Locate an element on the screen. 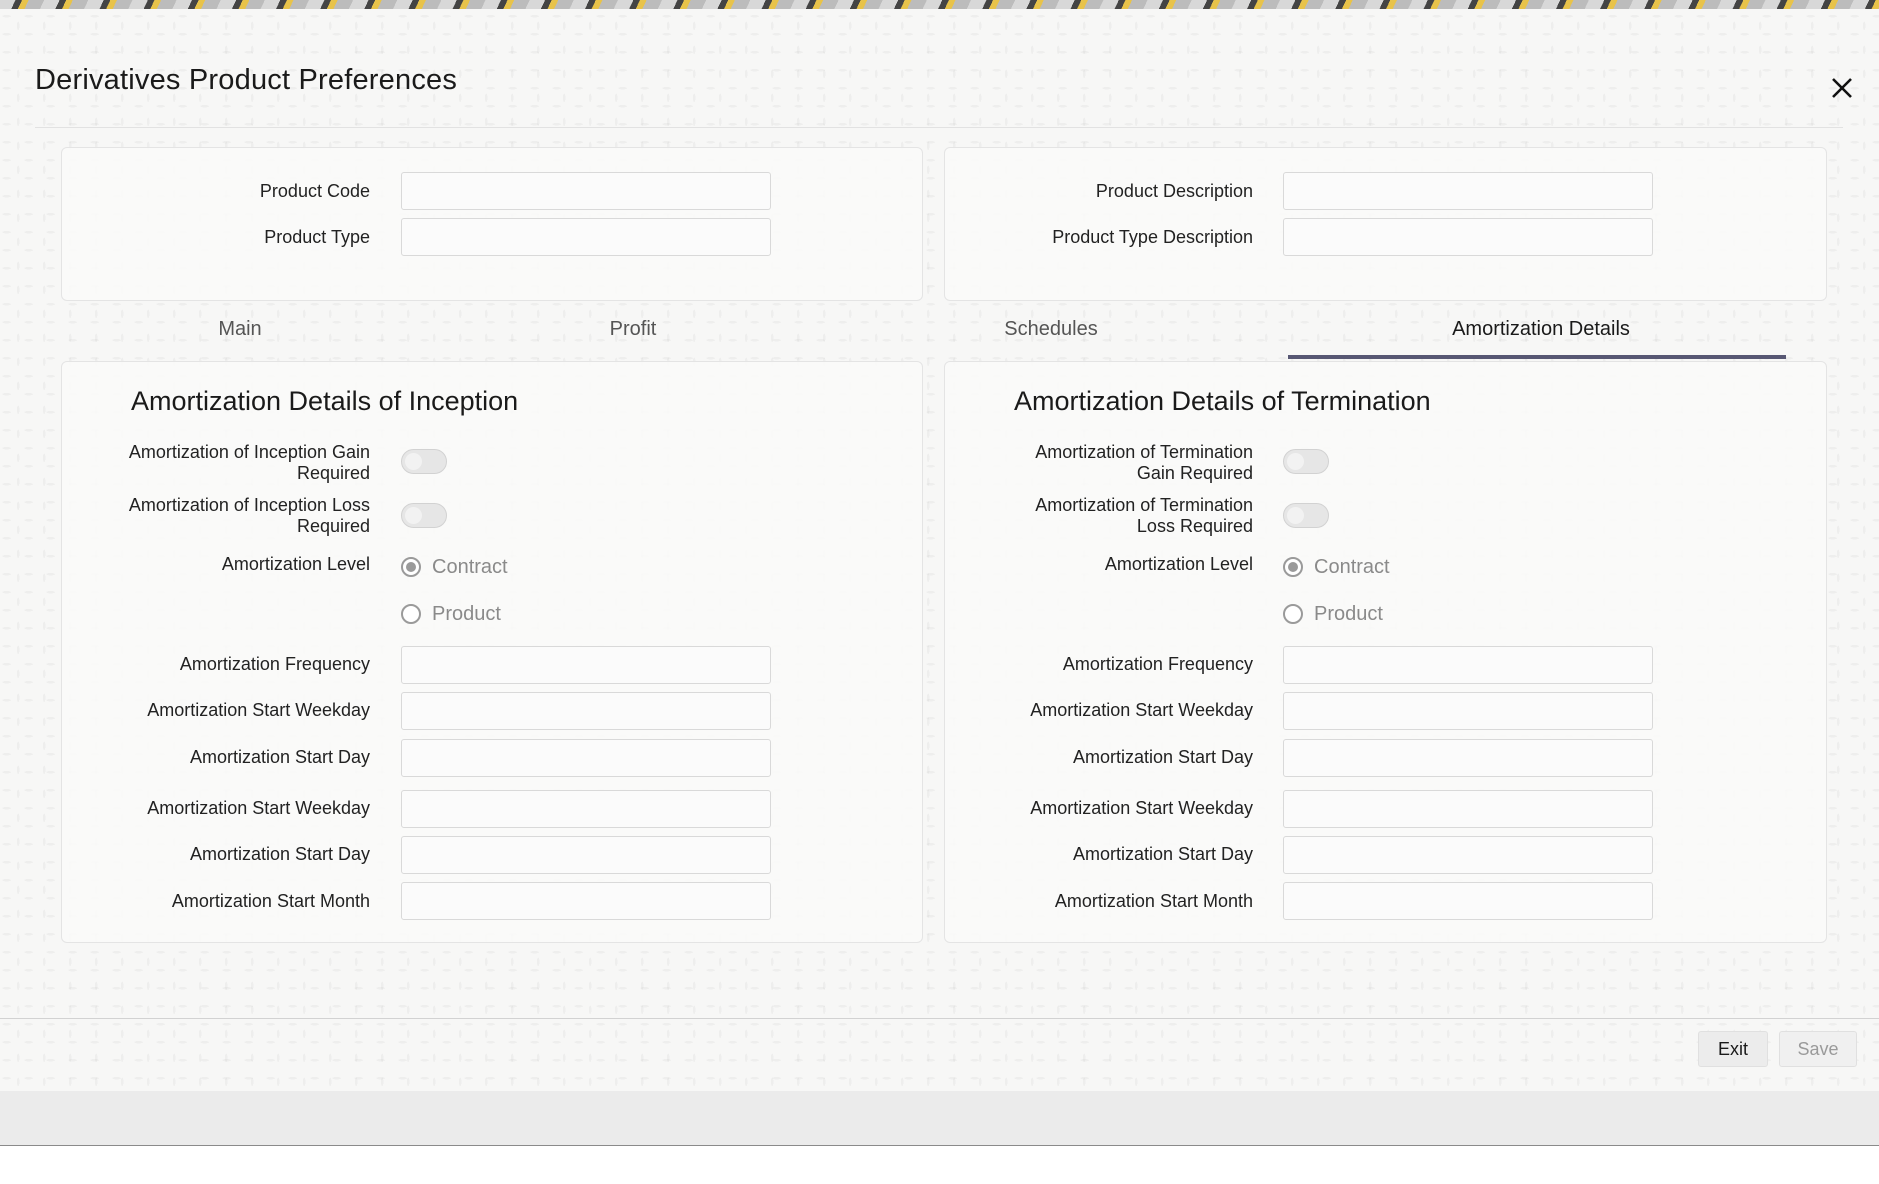 Image resolution: width=1879 pixels, height=1184 pixels. tab-profit: Profit is located at coordinates (633, 329).